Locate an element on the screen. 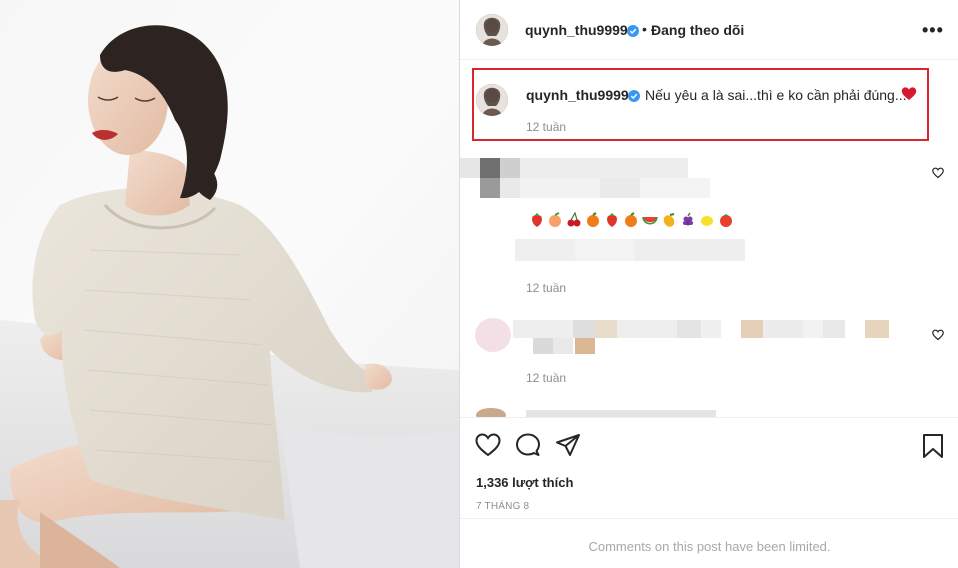 The image size is (958, 568). red-heart-emoji-icon is located at coordinates (909, 94).